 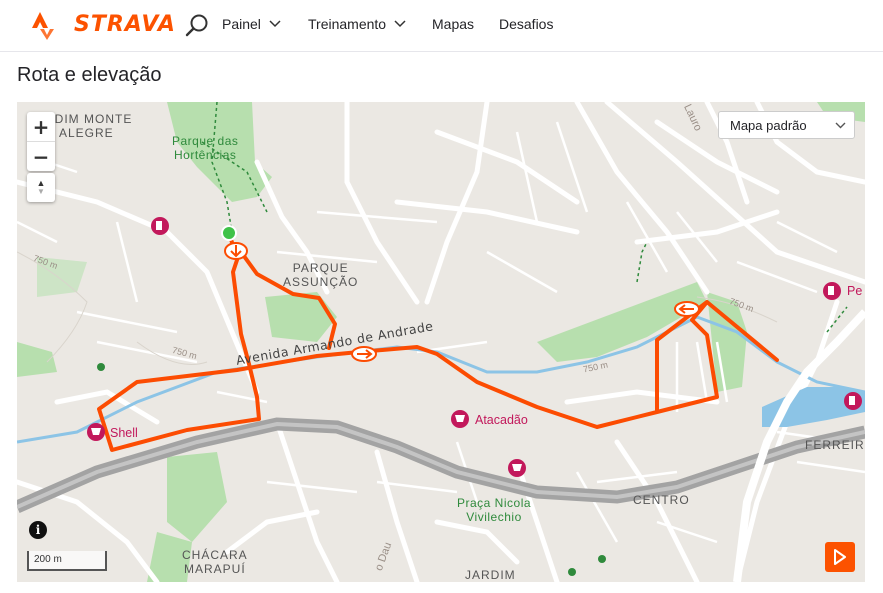 What do you see at coordinates (41, 156) in the screenshot?
I see `zoom-out-button: −` at bounding box center [41, 156].